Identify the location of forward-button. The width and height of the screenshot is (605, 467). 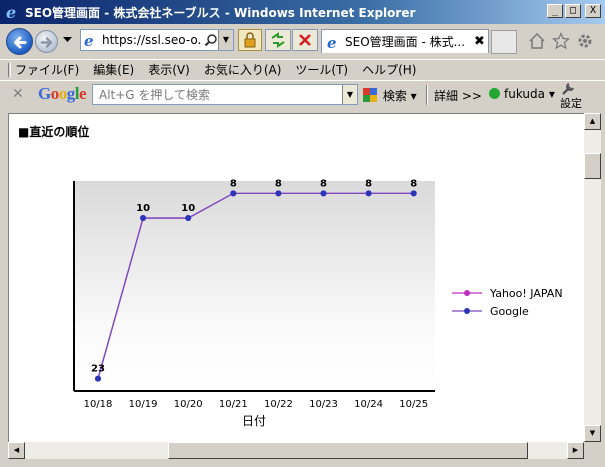
(46, 41).